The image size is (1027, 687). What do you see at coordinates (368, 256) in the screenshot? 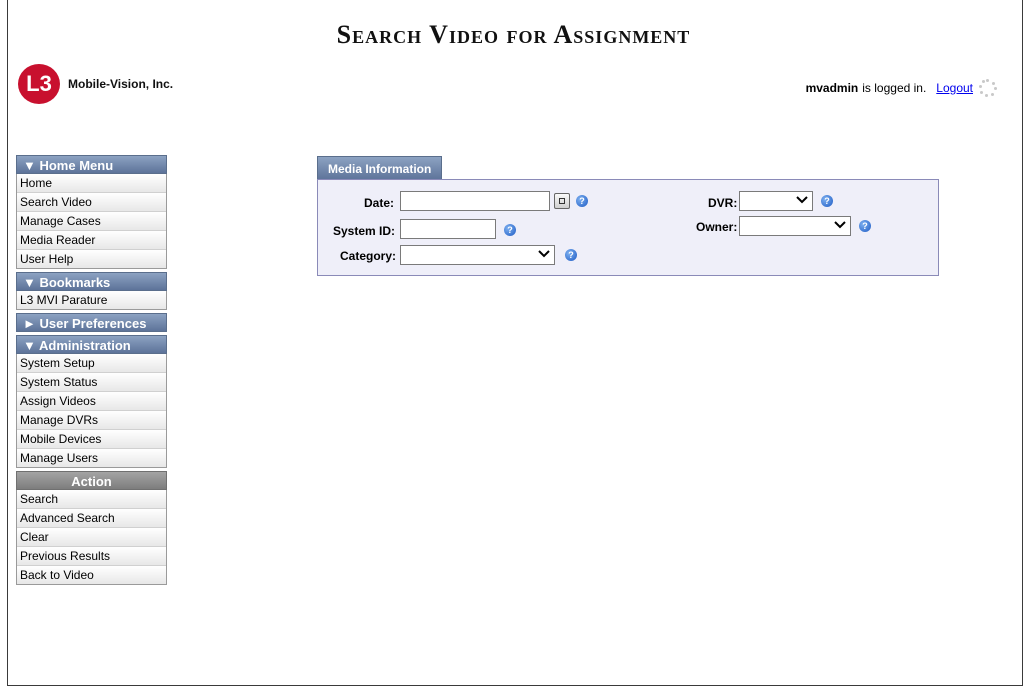
I see `category-label: Category:` at bounding box center [368, 256].